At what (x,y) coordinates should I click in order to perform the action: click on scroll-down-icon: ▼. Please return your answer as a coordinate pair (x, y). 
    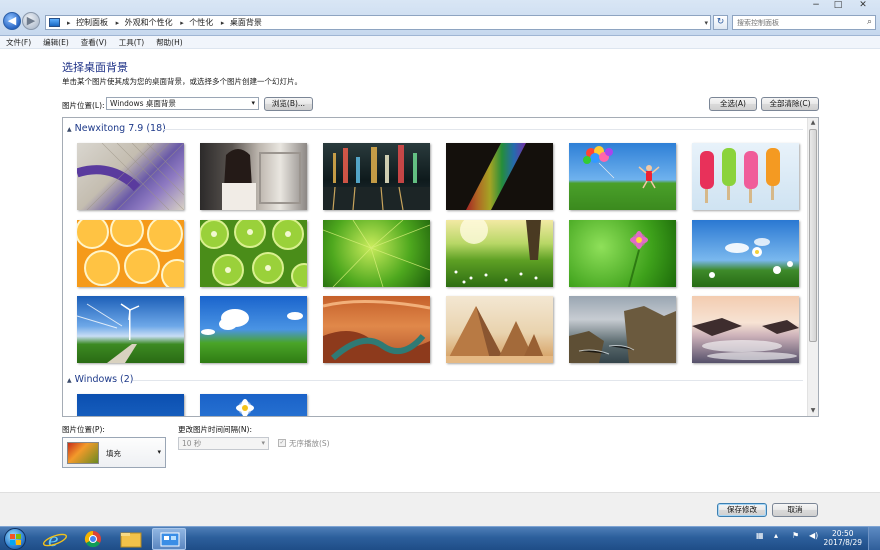
    Looking at the image, I should click on (813, 411).